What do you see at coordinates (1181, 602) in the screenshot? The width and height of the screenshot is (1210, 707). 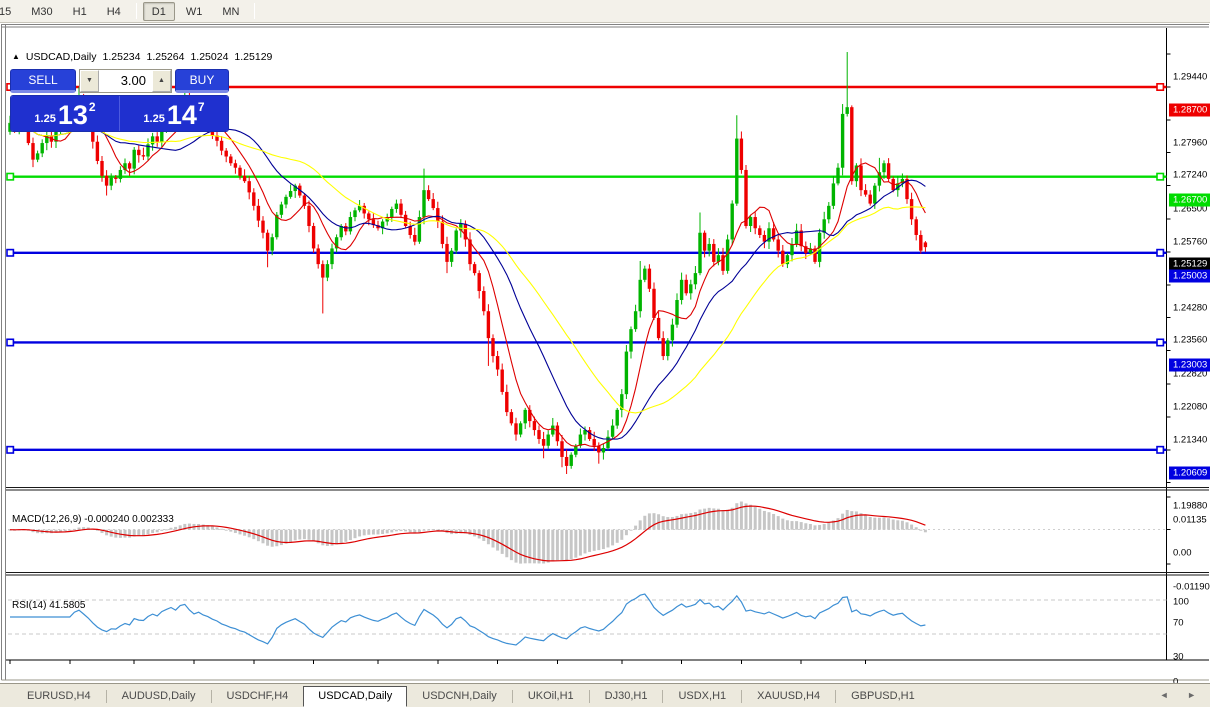 I see `rsi-axis-tick: 100` at bounding box center [1181, 602].